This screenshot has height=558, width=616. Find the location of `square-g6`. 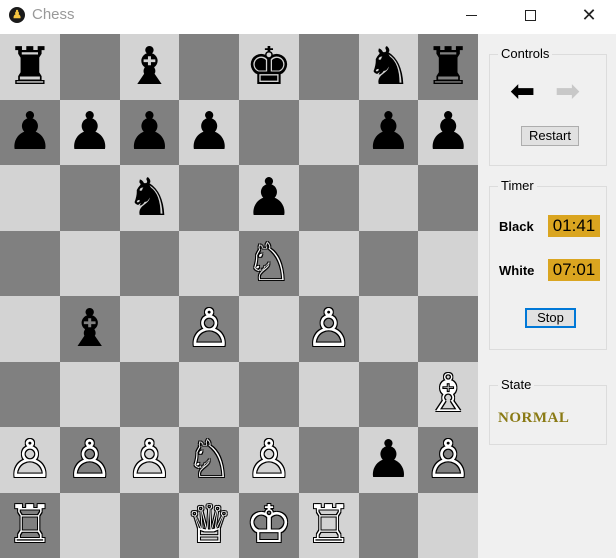

square-g6 is located at coordinates (388, 198).